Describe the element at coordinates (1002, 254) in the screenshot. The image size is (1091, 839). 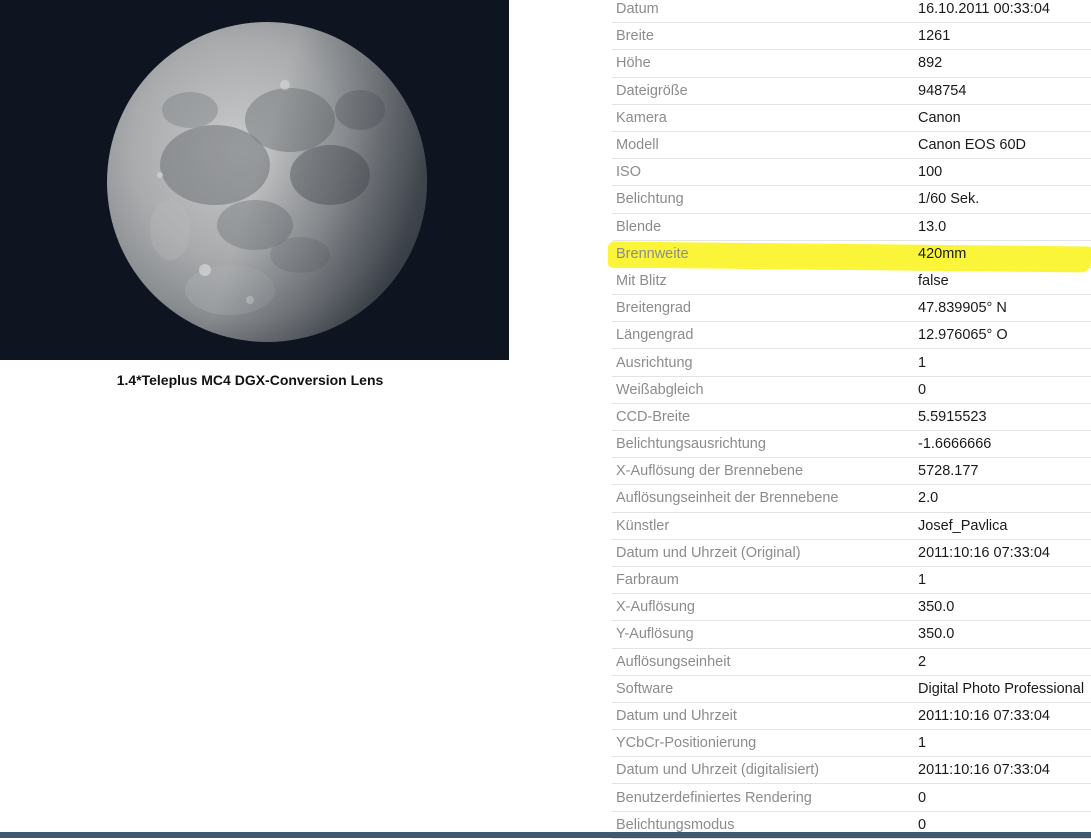
I see `exif-value: 420mm` at that location.